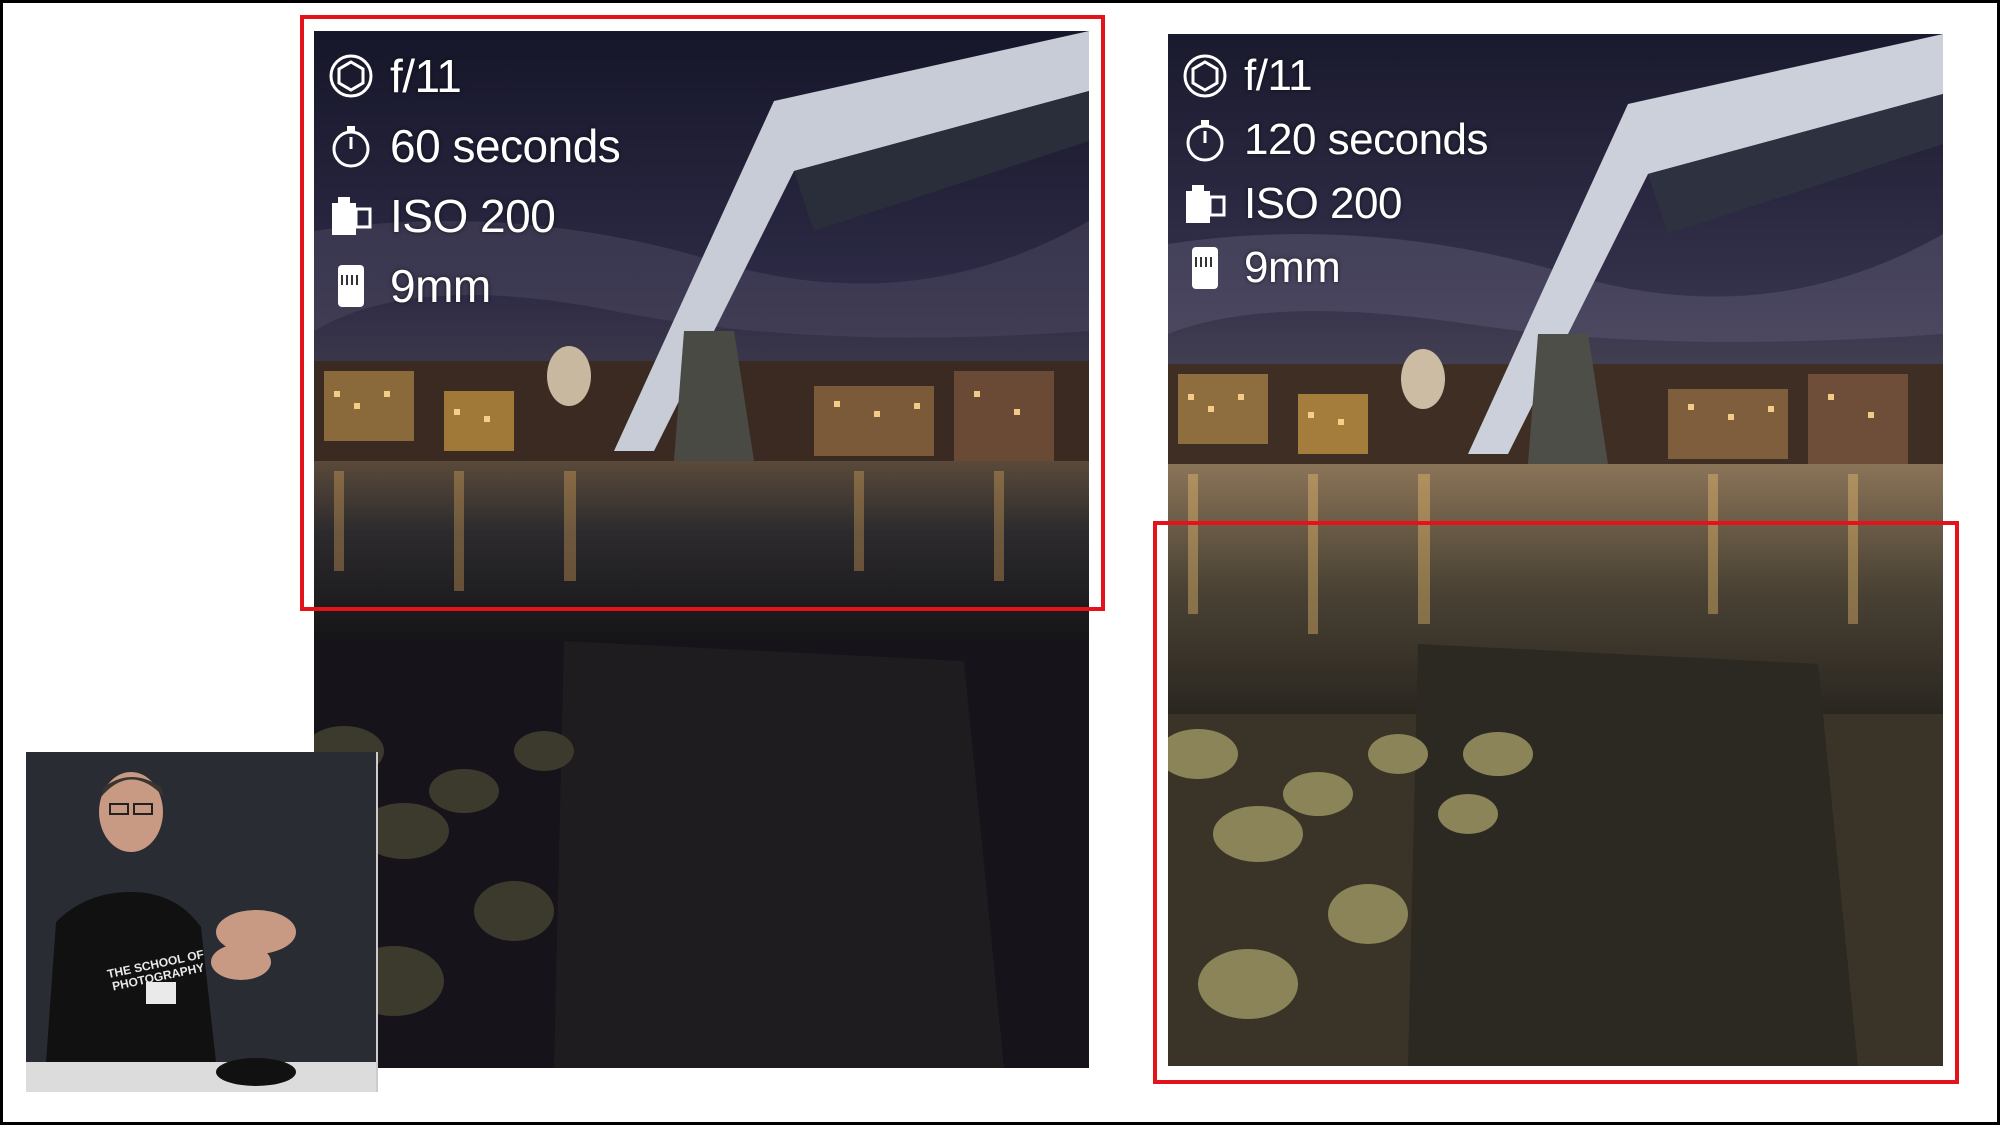 The width and height of the screenshot is (2000, 1125). I want to click on lens-icon, so click(1205, 268).